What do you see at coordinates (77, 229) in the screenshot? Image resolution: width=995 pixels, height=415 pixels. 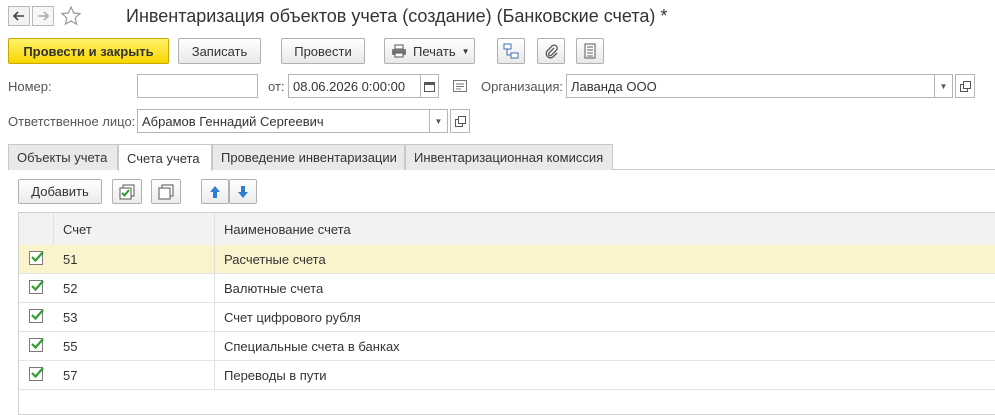 I see `header-account: Счет` at bounding box center [77, 229].